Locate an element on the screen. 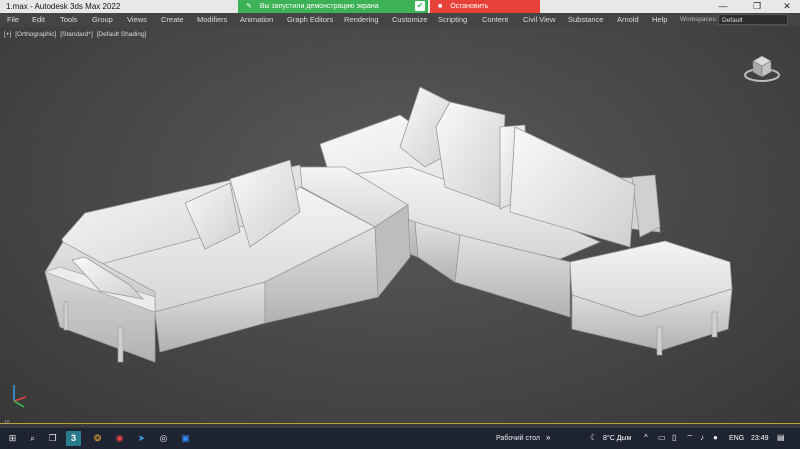 The width and height of the screenshot is (800, 449). microphone-icon: ● is located at coordinates (715, 437).